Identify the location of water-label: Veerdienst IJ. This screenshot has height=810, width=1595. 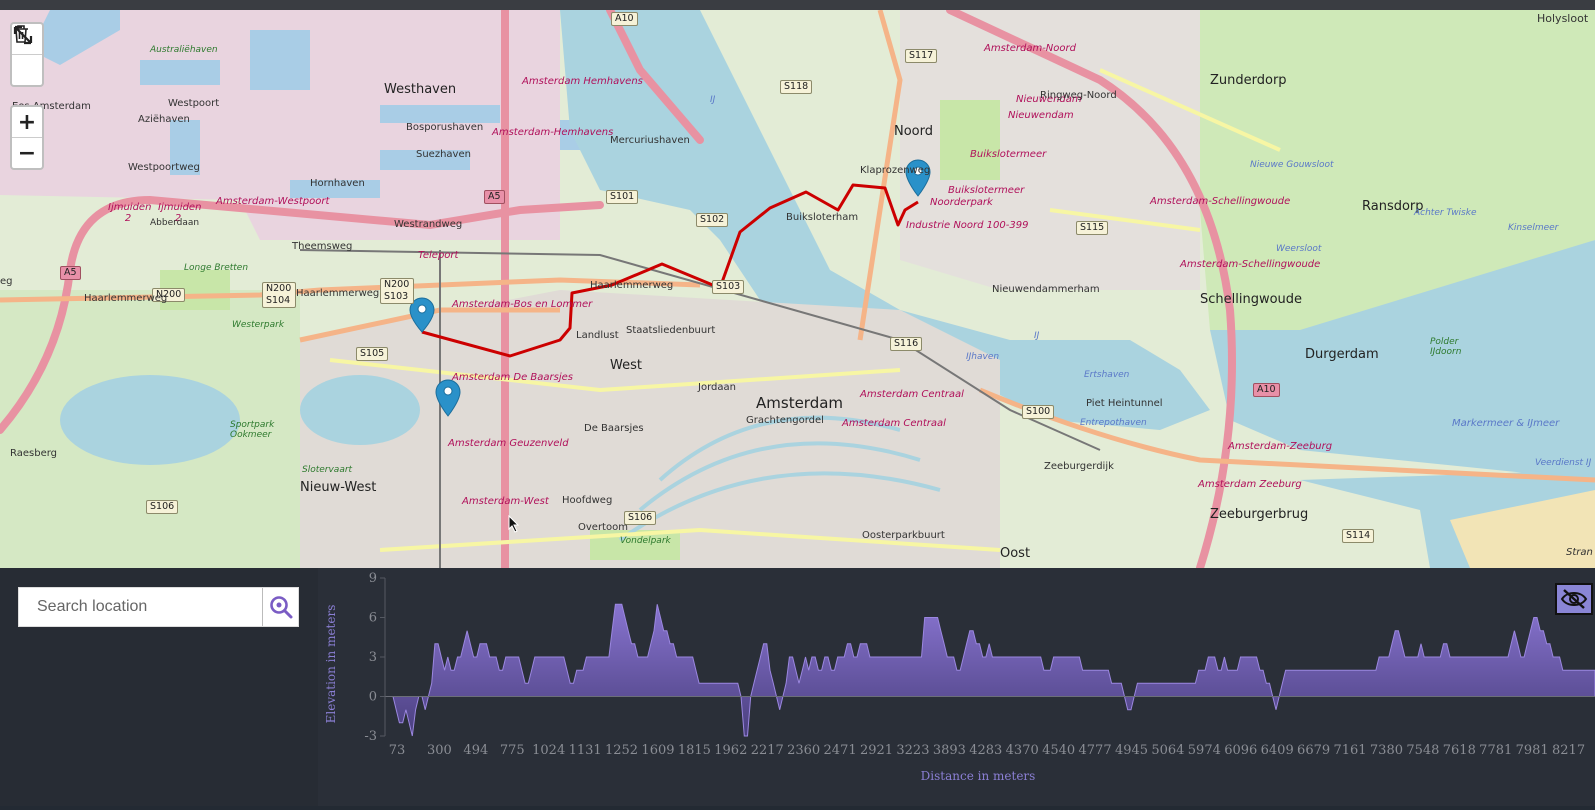
(1563, 463).